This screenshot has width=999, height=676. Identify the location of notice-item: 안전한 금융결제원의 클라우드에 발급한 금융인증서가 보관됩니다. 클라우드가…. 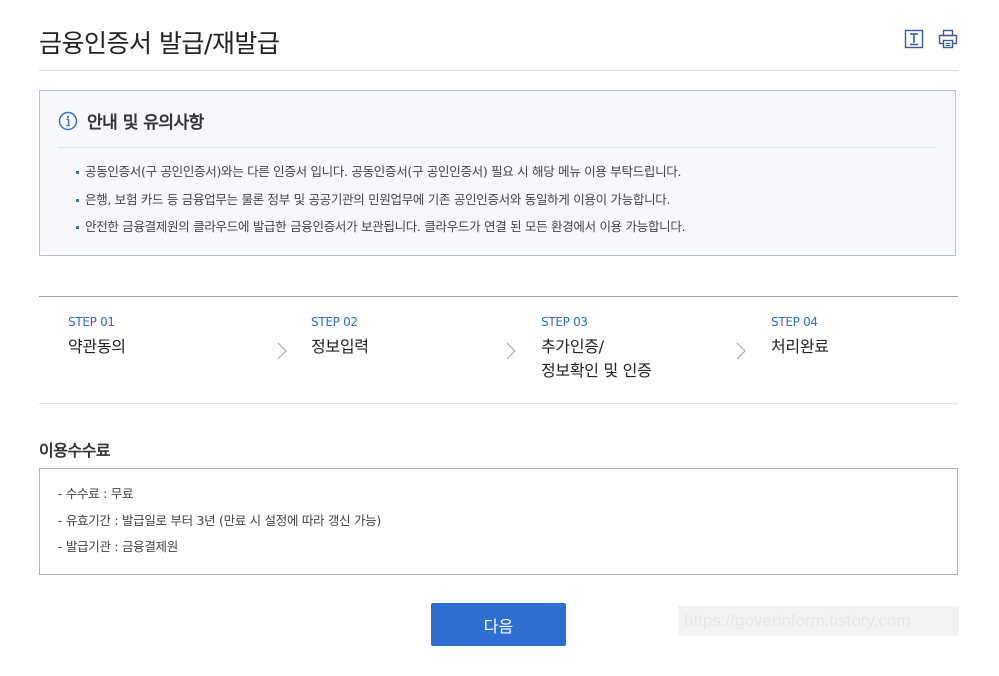
(381, 232).